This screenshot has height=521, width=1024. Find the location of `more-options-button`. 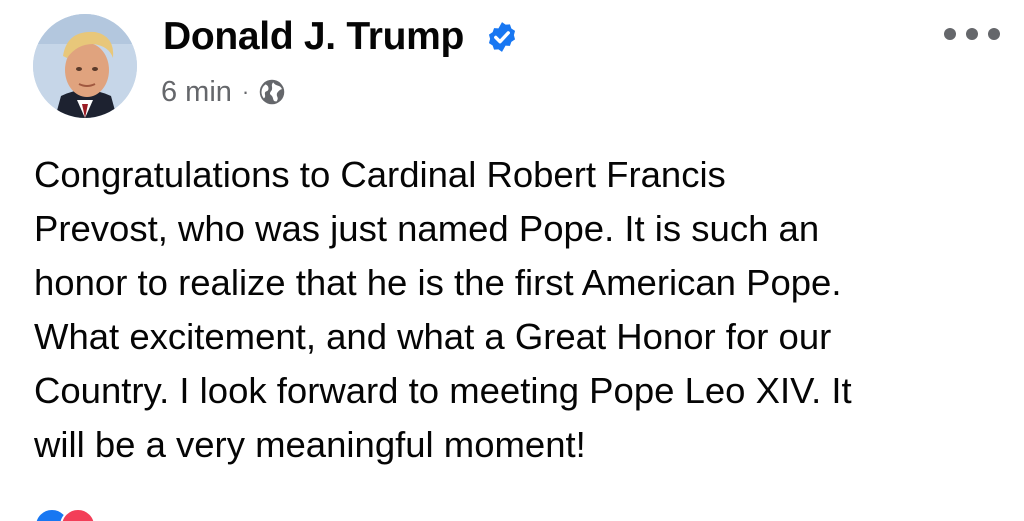

more-options-button is located at coordinates (972, 34).